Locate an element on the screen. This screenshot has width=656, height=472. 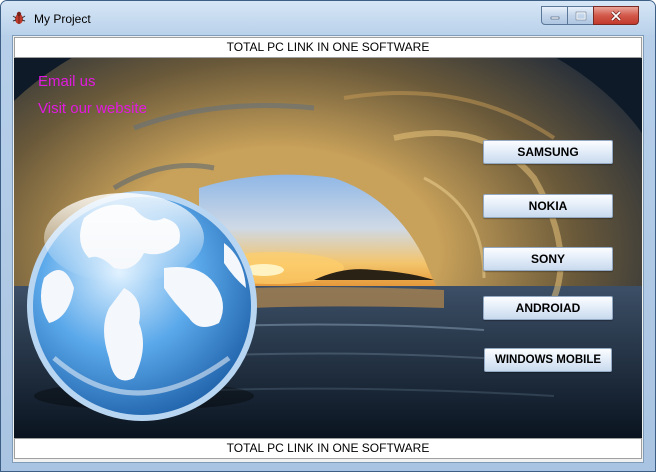
close-button is located at coordinates (616, 15).